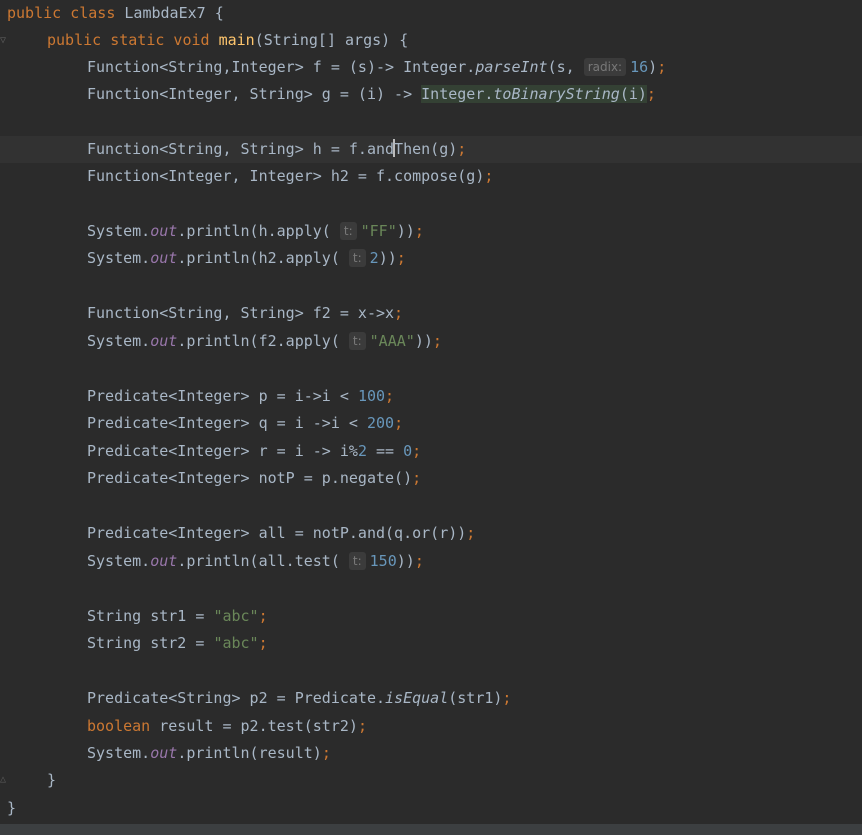 The width and height of the screenshot is (862, 835). I want to click on parameter-hint: radix:, so click(605, 67).